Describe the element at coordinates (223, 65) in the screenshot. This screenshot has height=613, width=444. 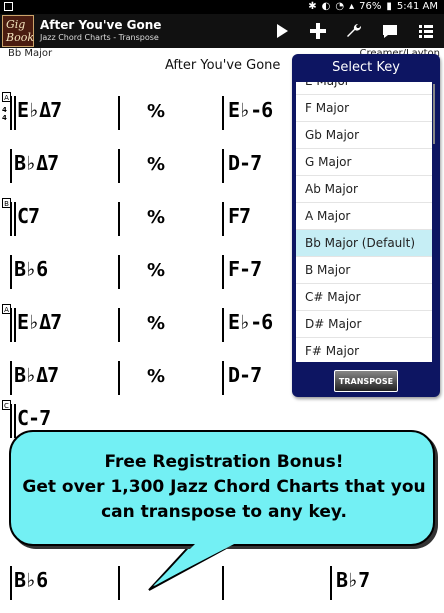
I see `song-title: After You've Gone` at that location.